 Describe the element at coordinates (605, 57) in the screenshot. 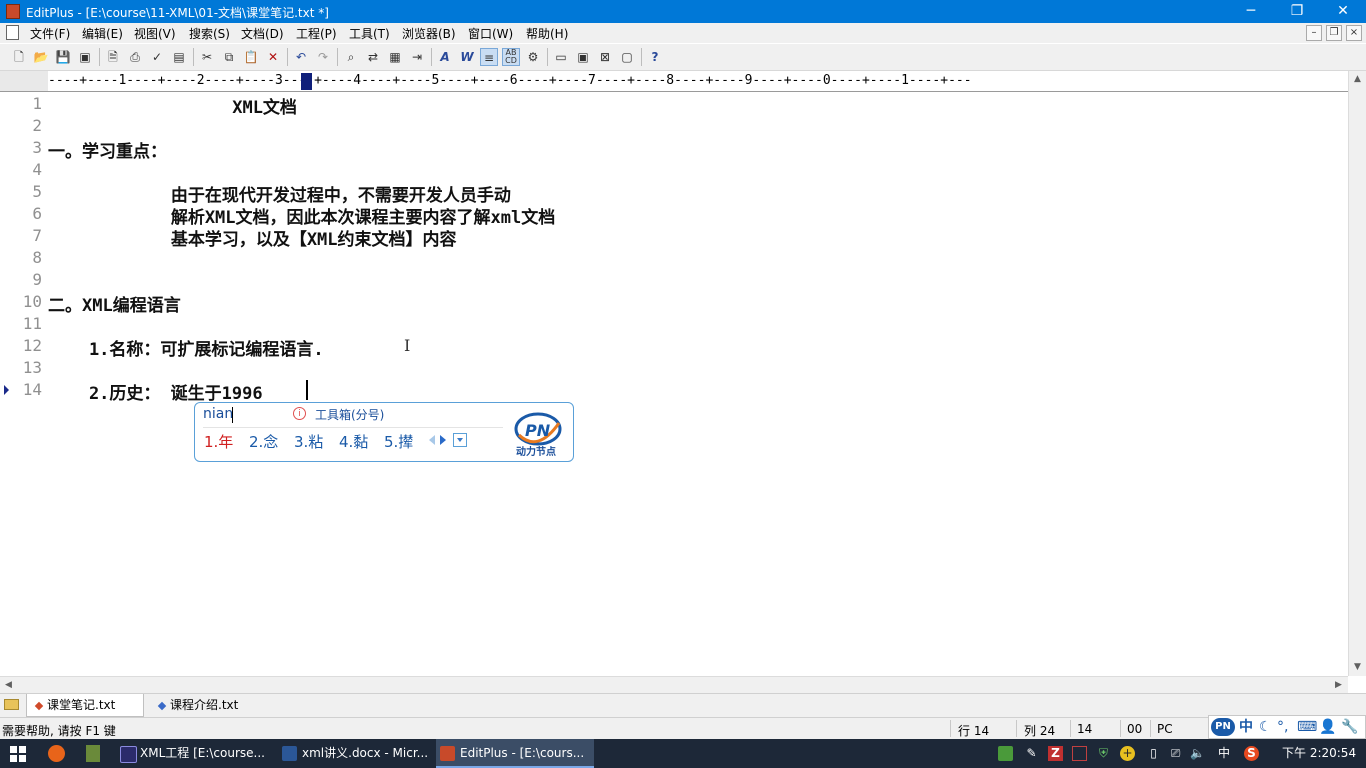

I see `window-3-icon: ⊠` at that location.